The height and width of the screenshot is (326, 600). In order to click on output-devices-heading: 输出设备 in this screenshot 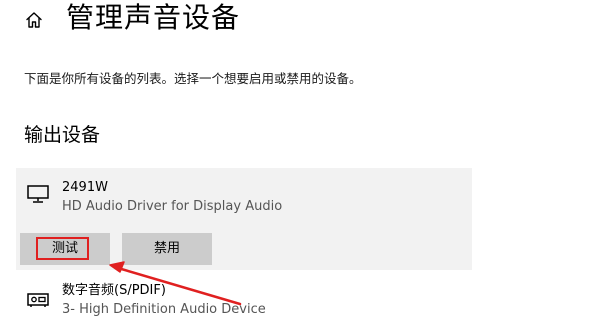, I will do `click(62, 135)`.